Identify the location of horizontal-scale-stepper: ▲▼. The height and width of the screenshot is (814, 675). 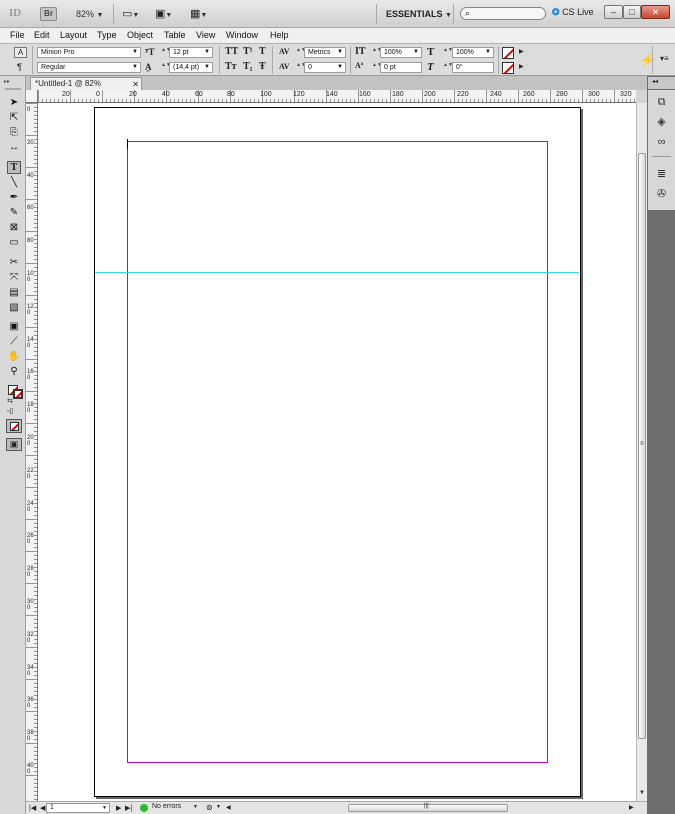
(448, 52).